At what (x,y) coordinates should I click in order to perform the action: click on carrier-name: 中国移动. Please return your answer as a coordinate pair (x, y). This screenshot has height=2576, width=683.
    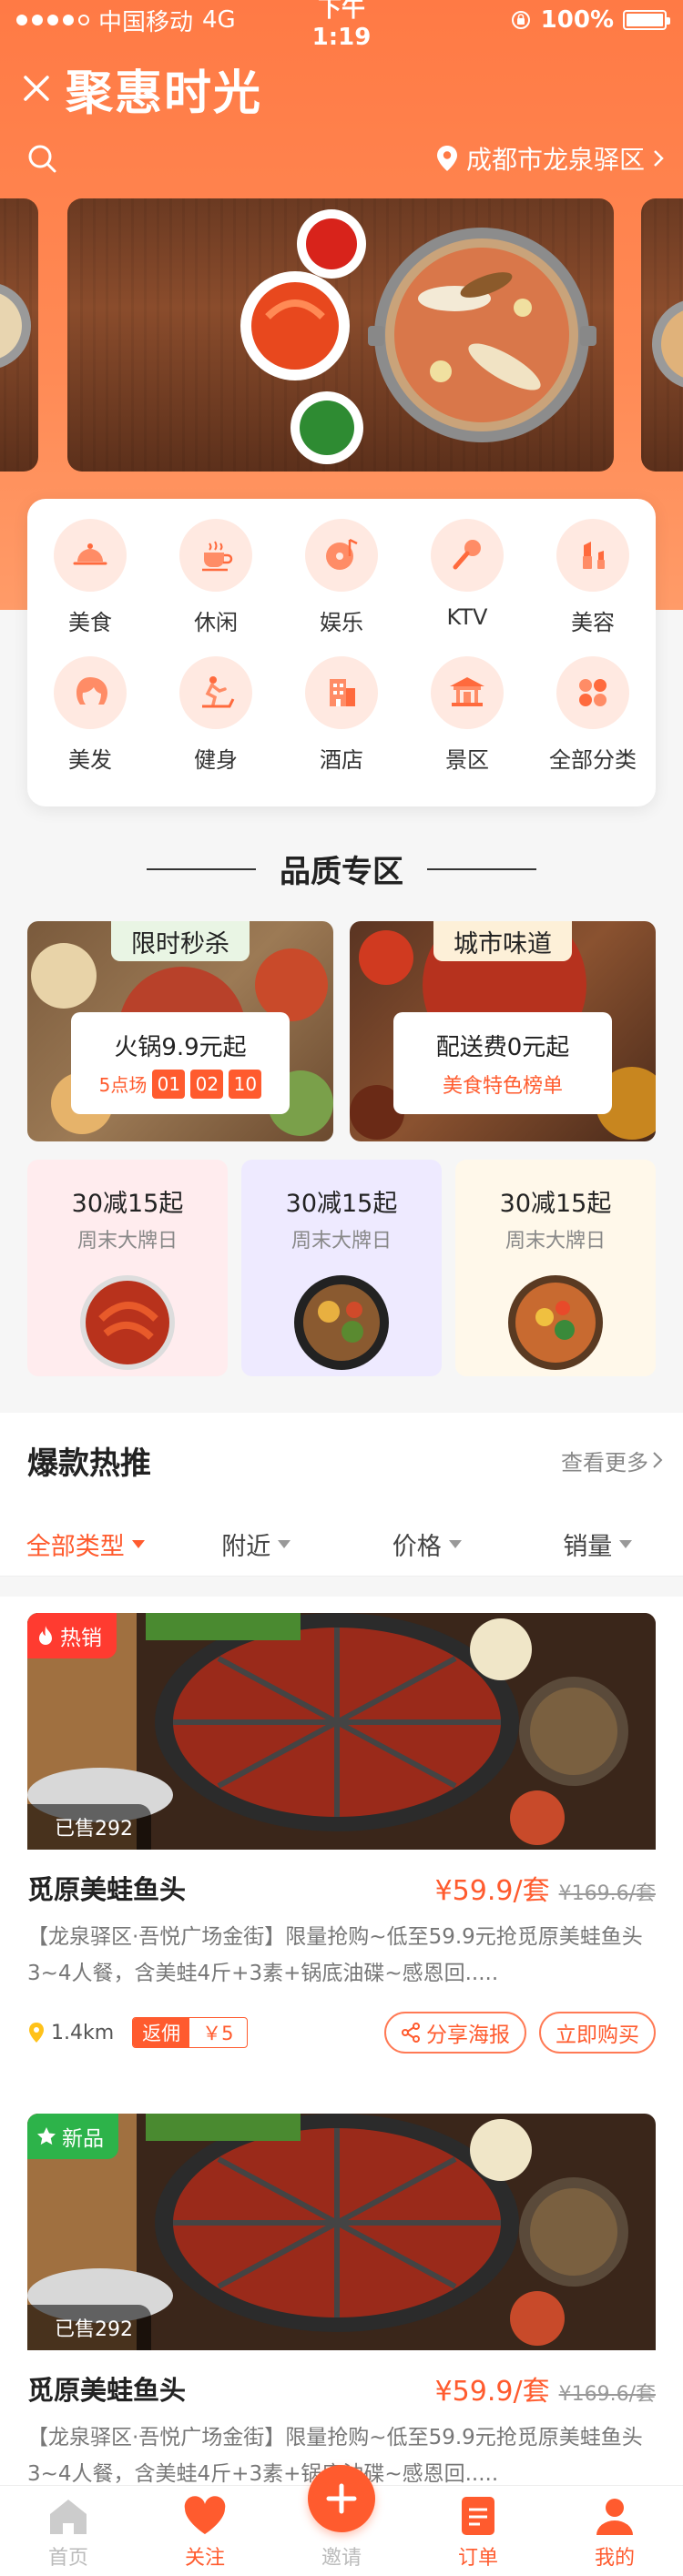
    Looking at the image, I should click on (146, 22).